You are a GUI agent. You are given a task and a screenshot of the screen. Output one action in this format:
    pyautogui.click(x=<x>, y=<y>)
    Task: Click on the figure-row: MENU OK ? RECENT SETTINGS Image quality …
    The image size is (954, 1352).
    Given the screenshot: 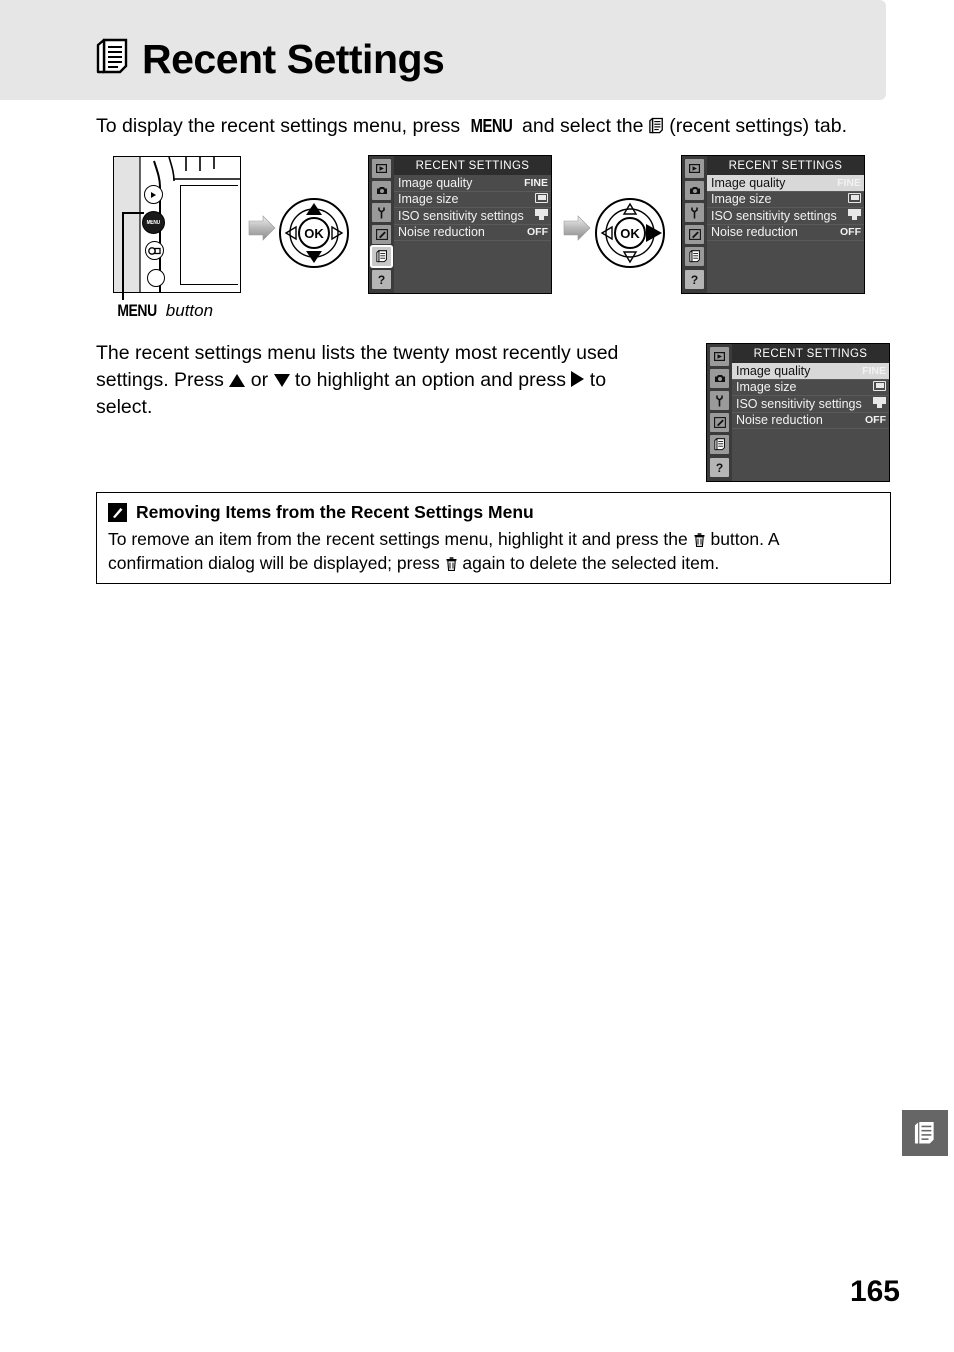 What is the action you would take?
    pyautogui.click(x=477, y=225)
    